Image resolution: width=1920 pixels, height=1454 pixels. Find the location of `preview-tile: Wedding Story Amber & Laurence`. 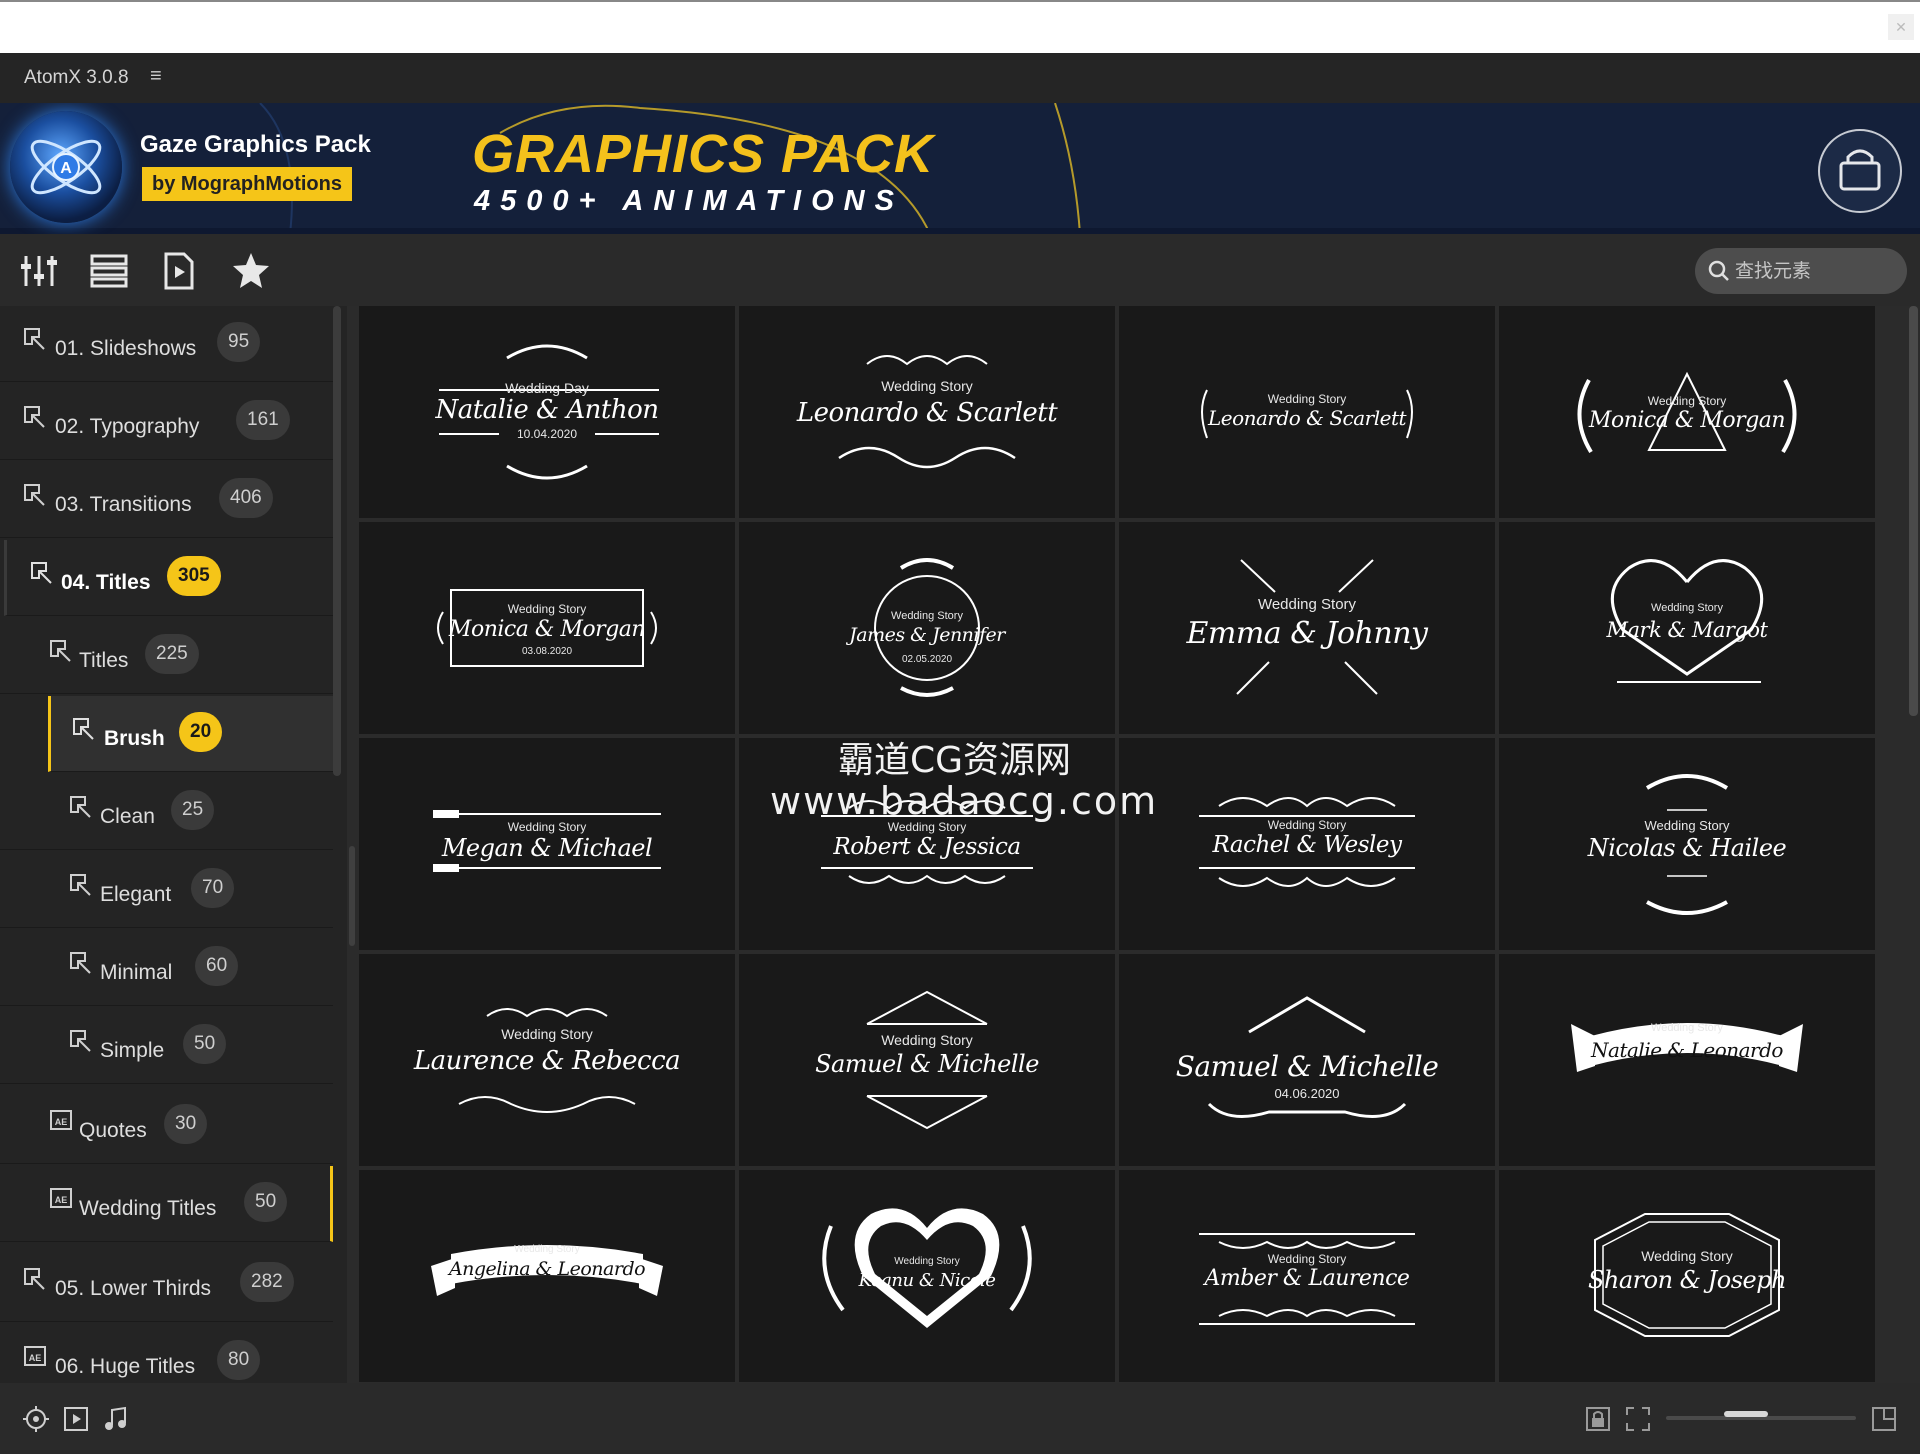

preview-tile: Wedding Story Amber & Laurence is located at coordinates (1307, 1276).